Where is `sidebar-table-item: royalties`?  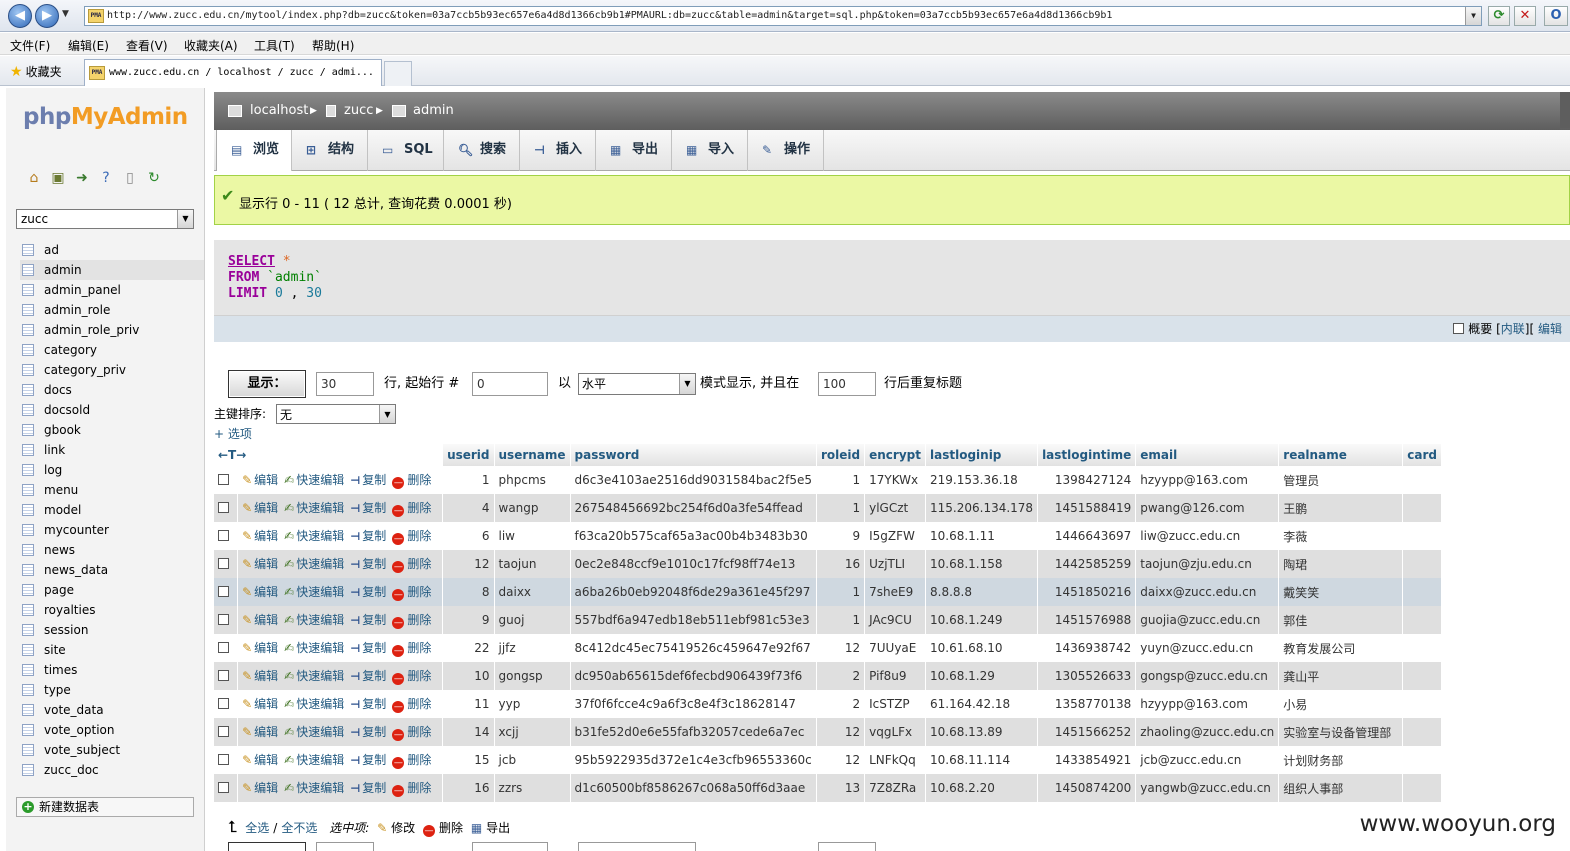
sidebar-table-item: royalties is located at coordinates (112, 610).